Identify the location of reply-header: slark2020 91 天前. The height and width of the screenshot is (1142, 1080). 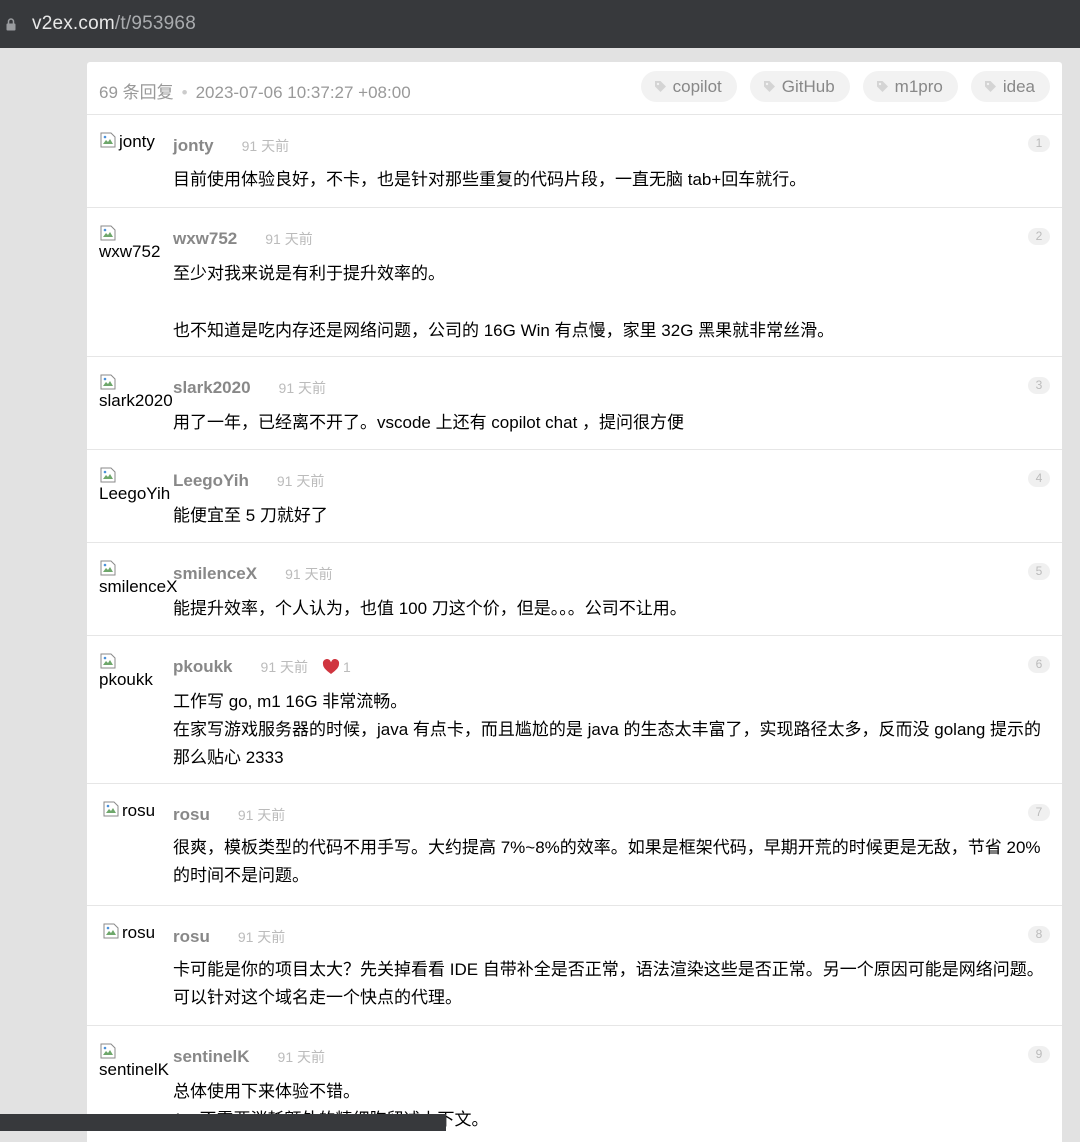
(249, 388).